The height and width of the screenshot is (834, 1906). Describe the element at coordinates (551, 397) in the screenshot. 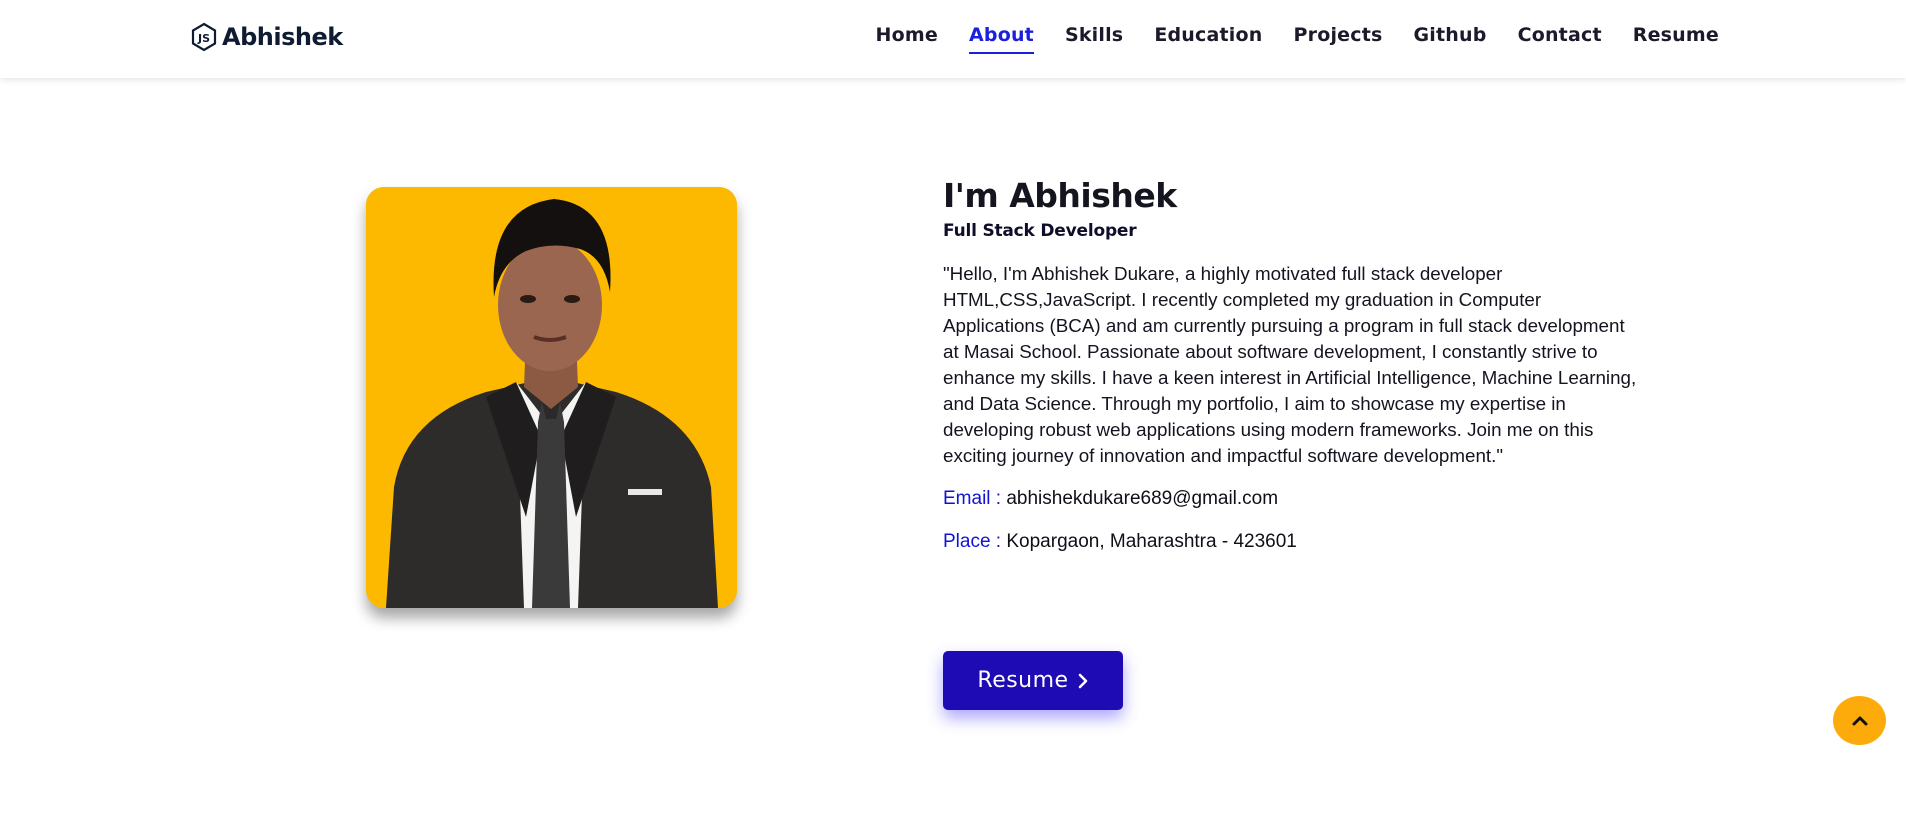

I see `profile-photo` at that location.